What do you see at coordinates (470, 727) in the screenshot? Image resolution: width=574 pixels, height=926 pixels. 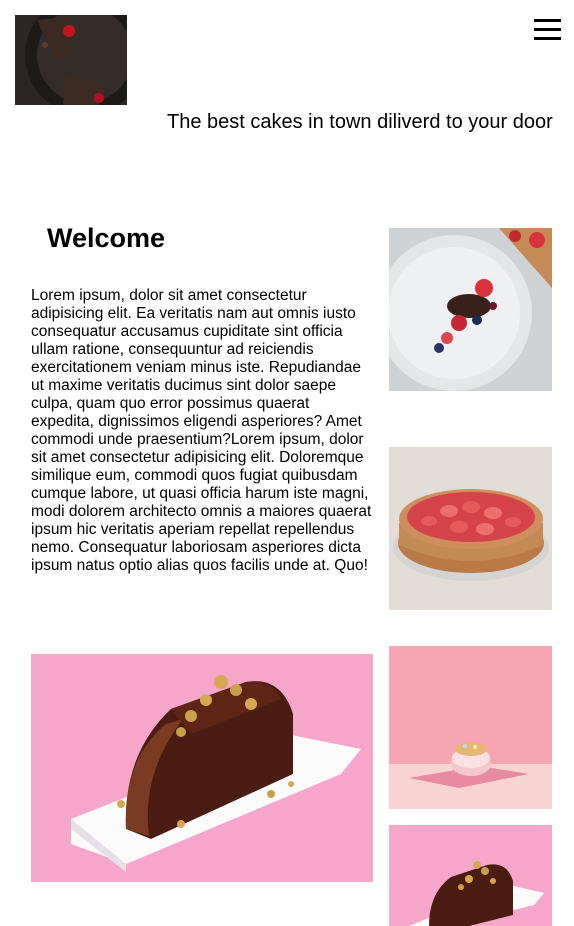 I see `pink-donut-image` at bounding box center [470, 727].